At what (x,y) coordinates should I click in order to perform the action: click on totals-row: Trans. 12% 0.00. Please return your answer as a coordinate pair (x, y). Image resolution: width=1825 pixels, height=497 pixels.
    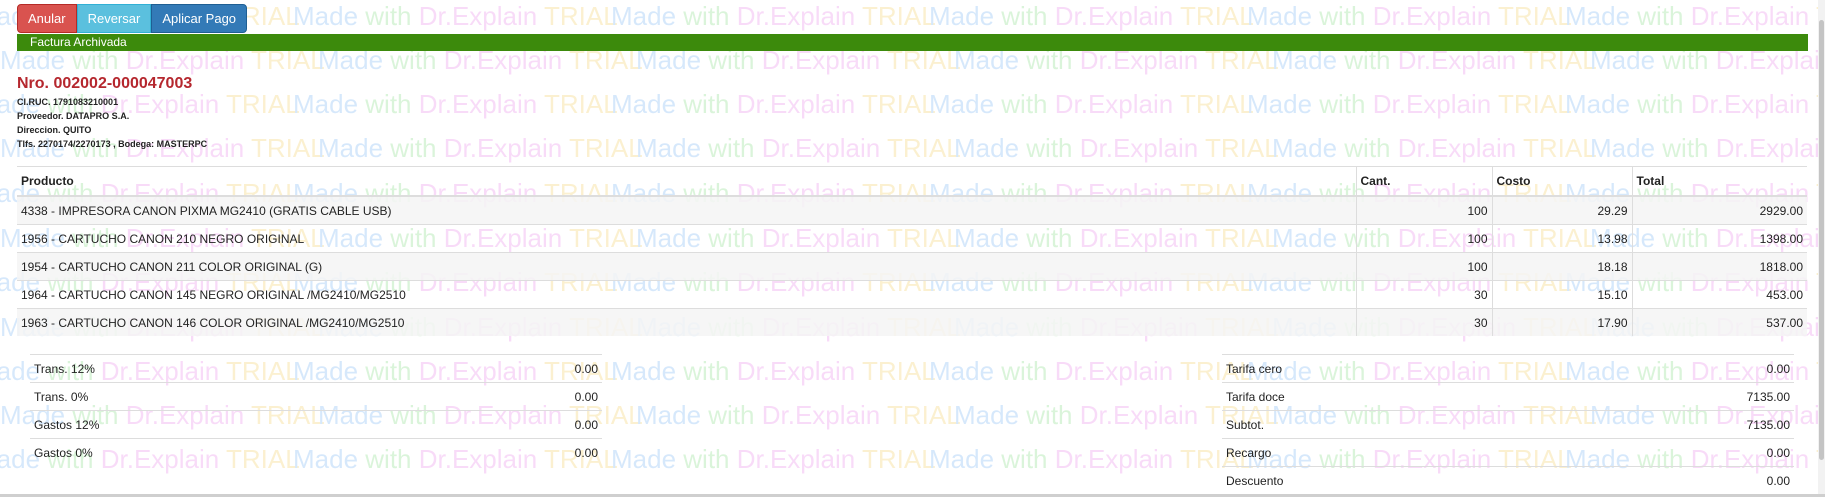
    Looking at the image, I should click on (316, 368).